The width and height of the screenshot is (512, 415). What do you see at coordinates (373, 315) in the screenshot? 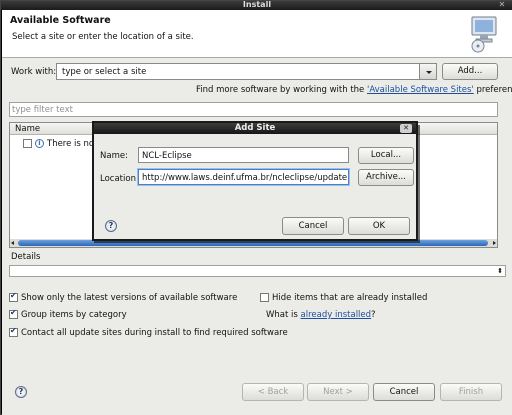
I see `what-is-suffix: ?` at bounding box center [373, 315].